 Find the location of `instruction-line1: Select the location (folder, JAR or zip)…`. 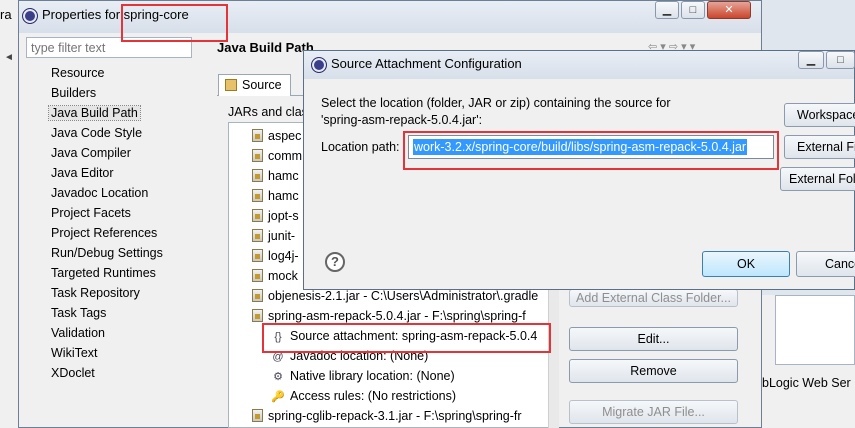

instruction-line1: Select the location (folder, JAR or zip)… is located at coordinates (496, 103).